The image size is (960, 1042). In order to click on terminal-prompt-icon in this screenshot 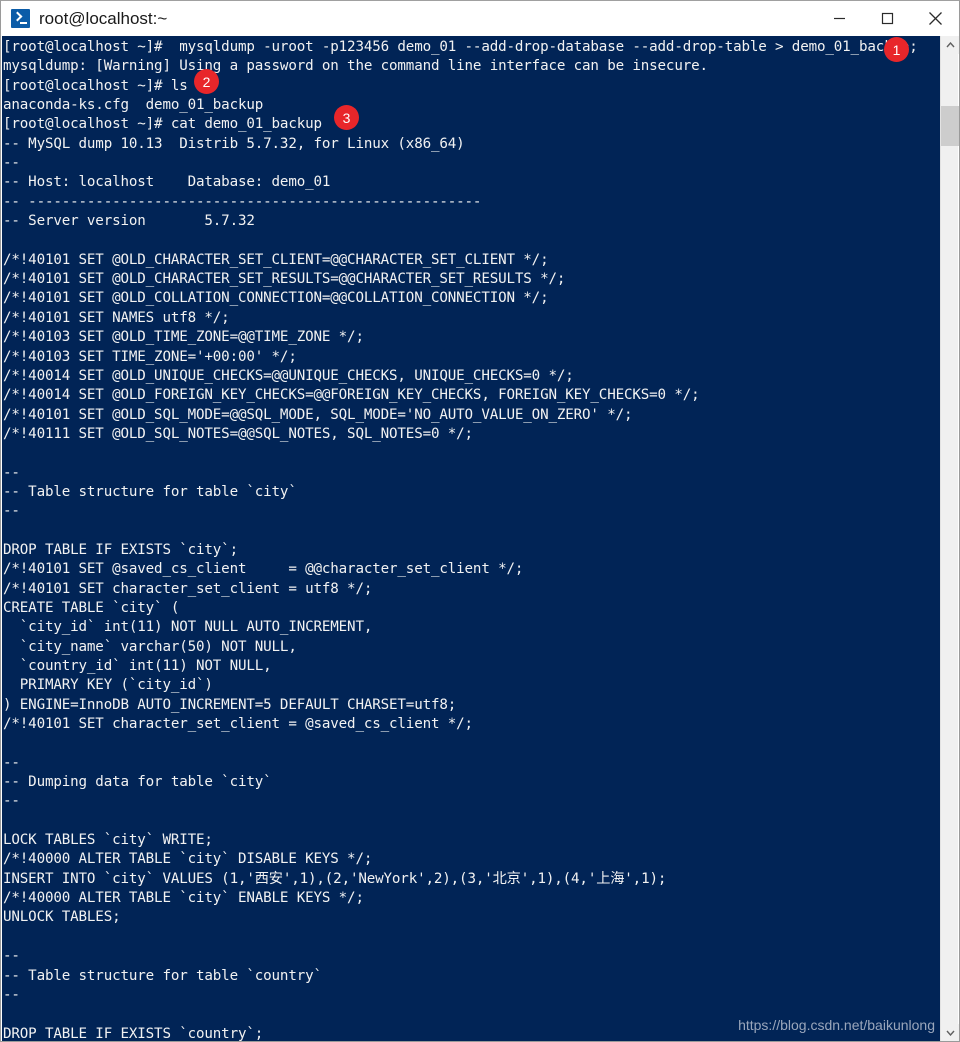, I will do `click(20, 18)`.